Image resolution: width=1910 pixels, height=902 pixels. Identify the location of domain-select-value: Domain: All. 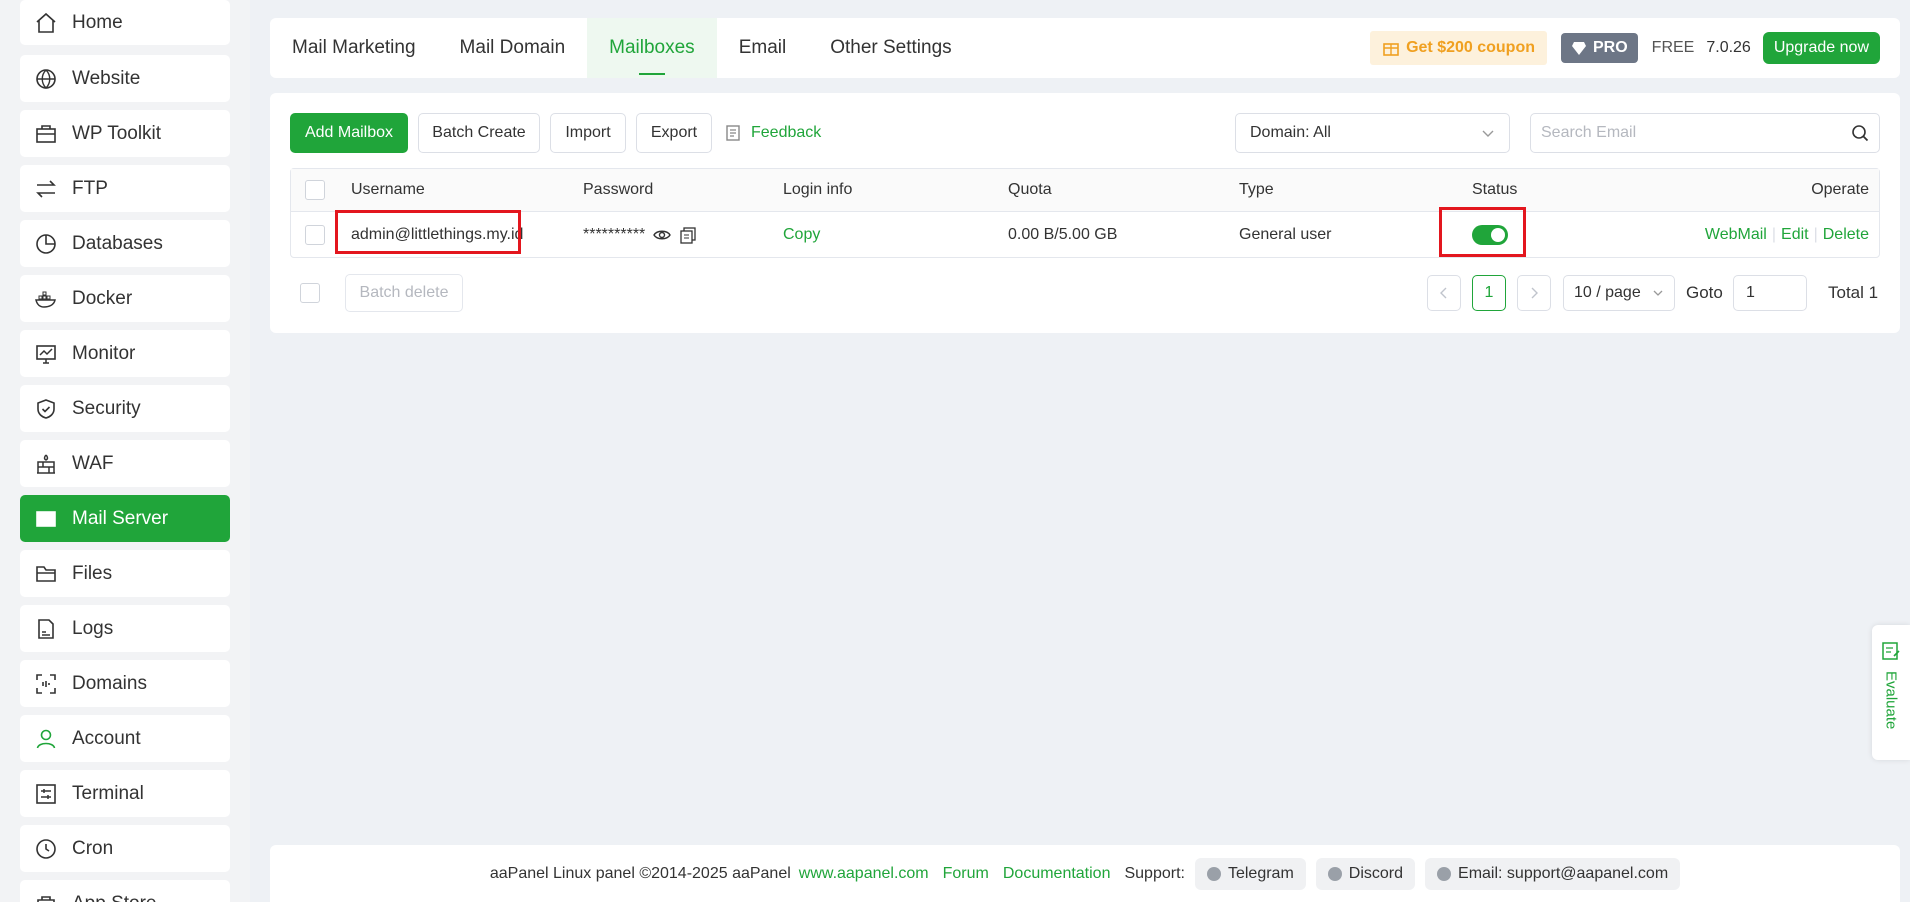
(1290, 132).